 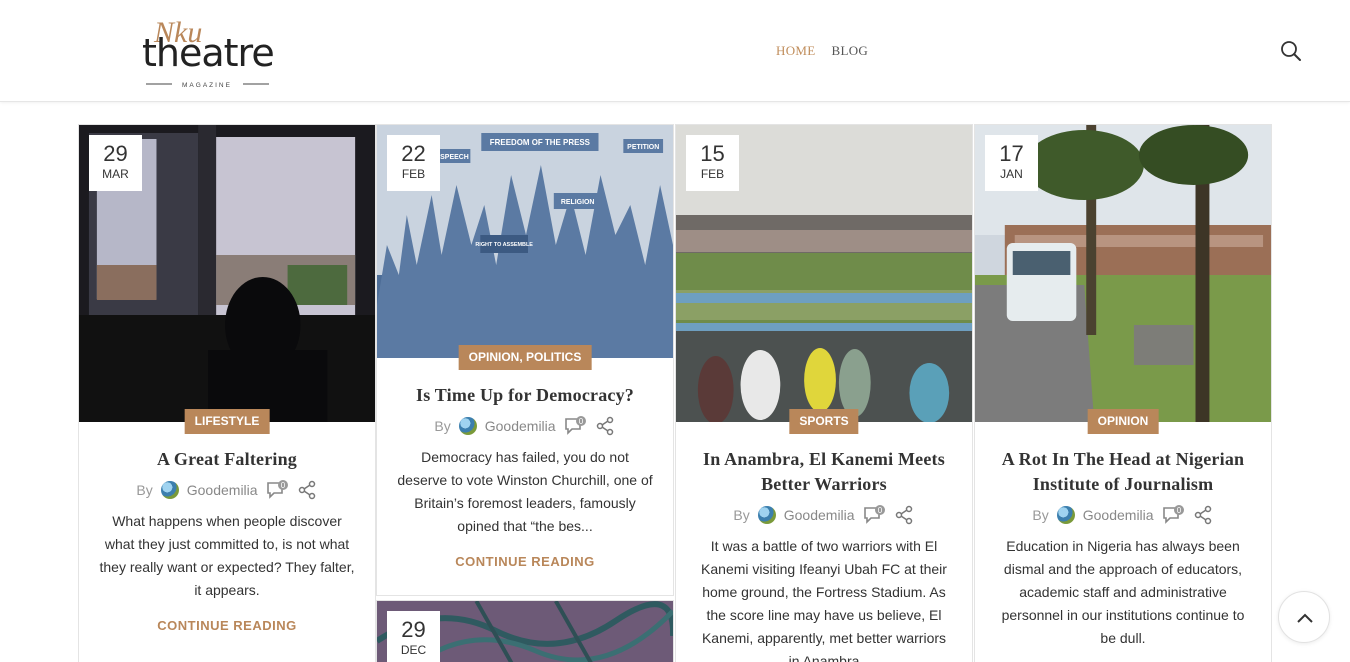 What do you see at coordinates (824, 421) in the screenshot?
I see `category-badge: SPORTS` at bounding box center [824, 421].